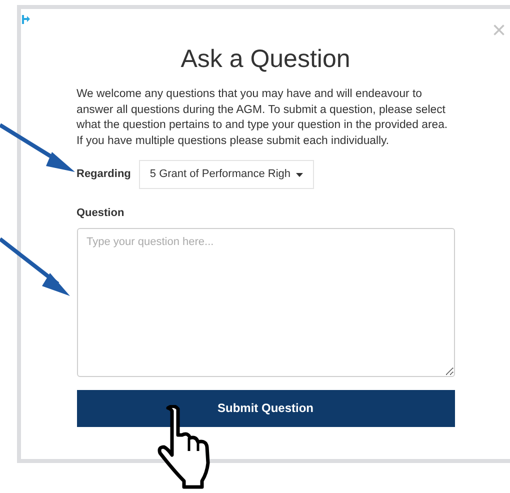 This screenshot has width=510, height=493. Describe the element at coordinates (265, 59) in the screenshot. I see `dialog-title: Ask a Question` at that location.